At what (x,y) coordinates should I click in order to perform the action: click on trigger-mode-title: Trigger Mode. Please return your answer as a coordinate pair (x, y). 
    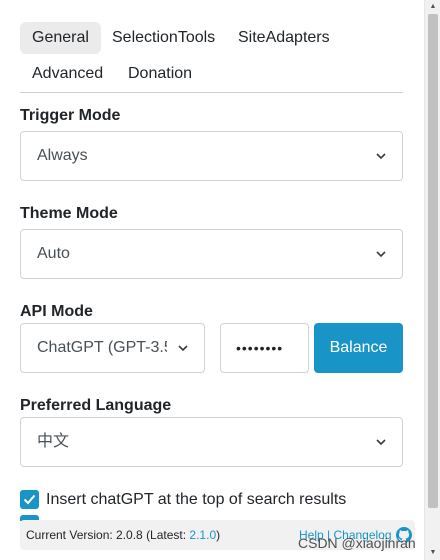
    Looking at the image, I should click on (70, 115).